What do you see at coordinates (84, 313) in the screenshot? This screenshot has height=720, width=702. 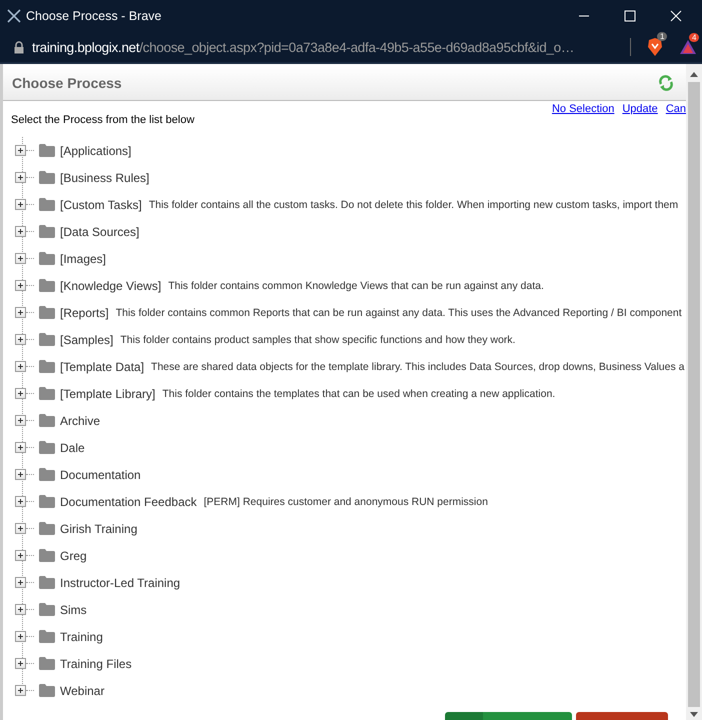 I see `folder-name: [Reports]` at bounding box center [84, 313].